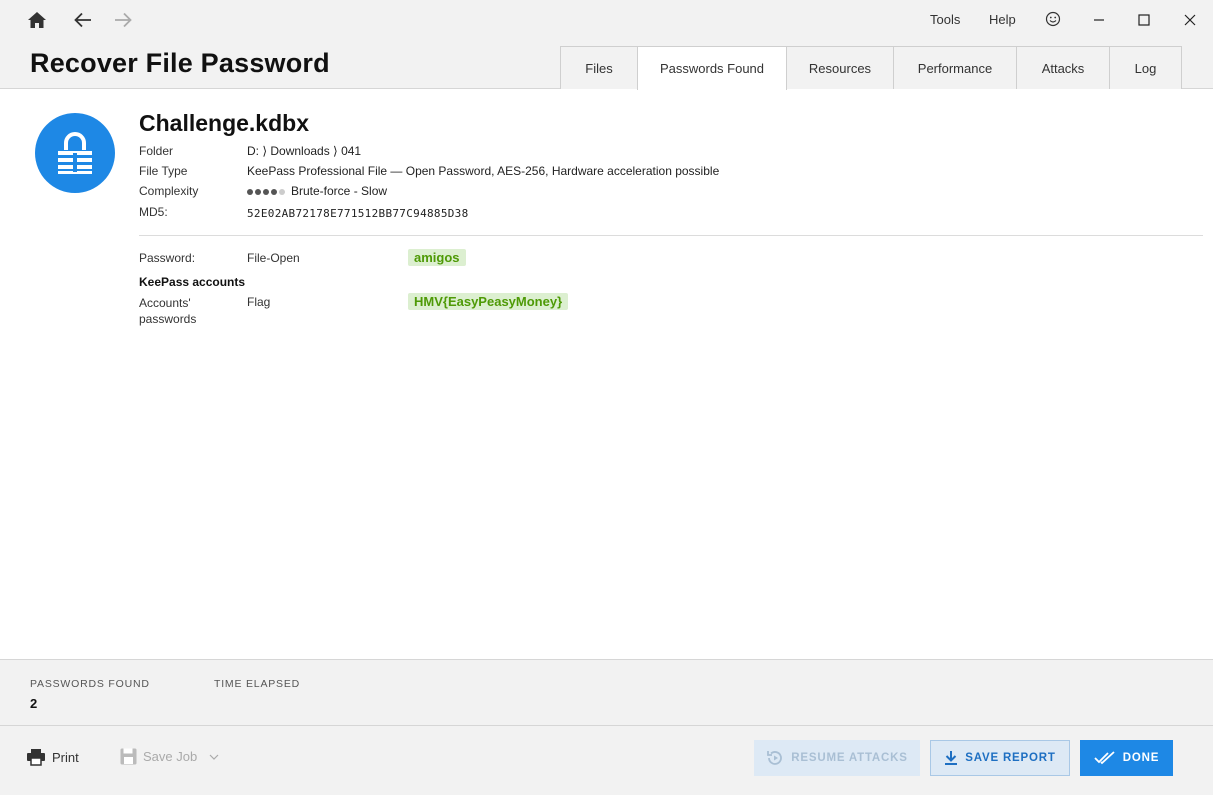  Describe the element at coordinates (214, 757) in the screenshot. I see `chevron-down-icon` at that location.